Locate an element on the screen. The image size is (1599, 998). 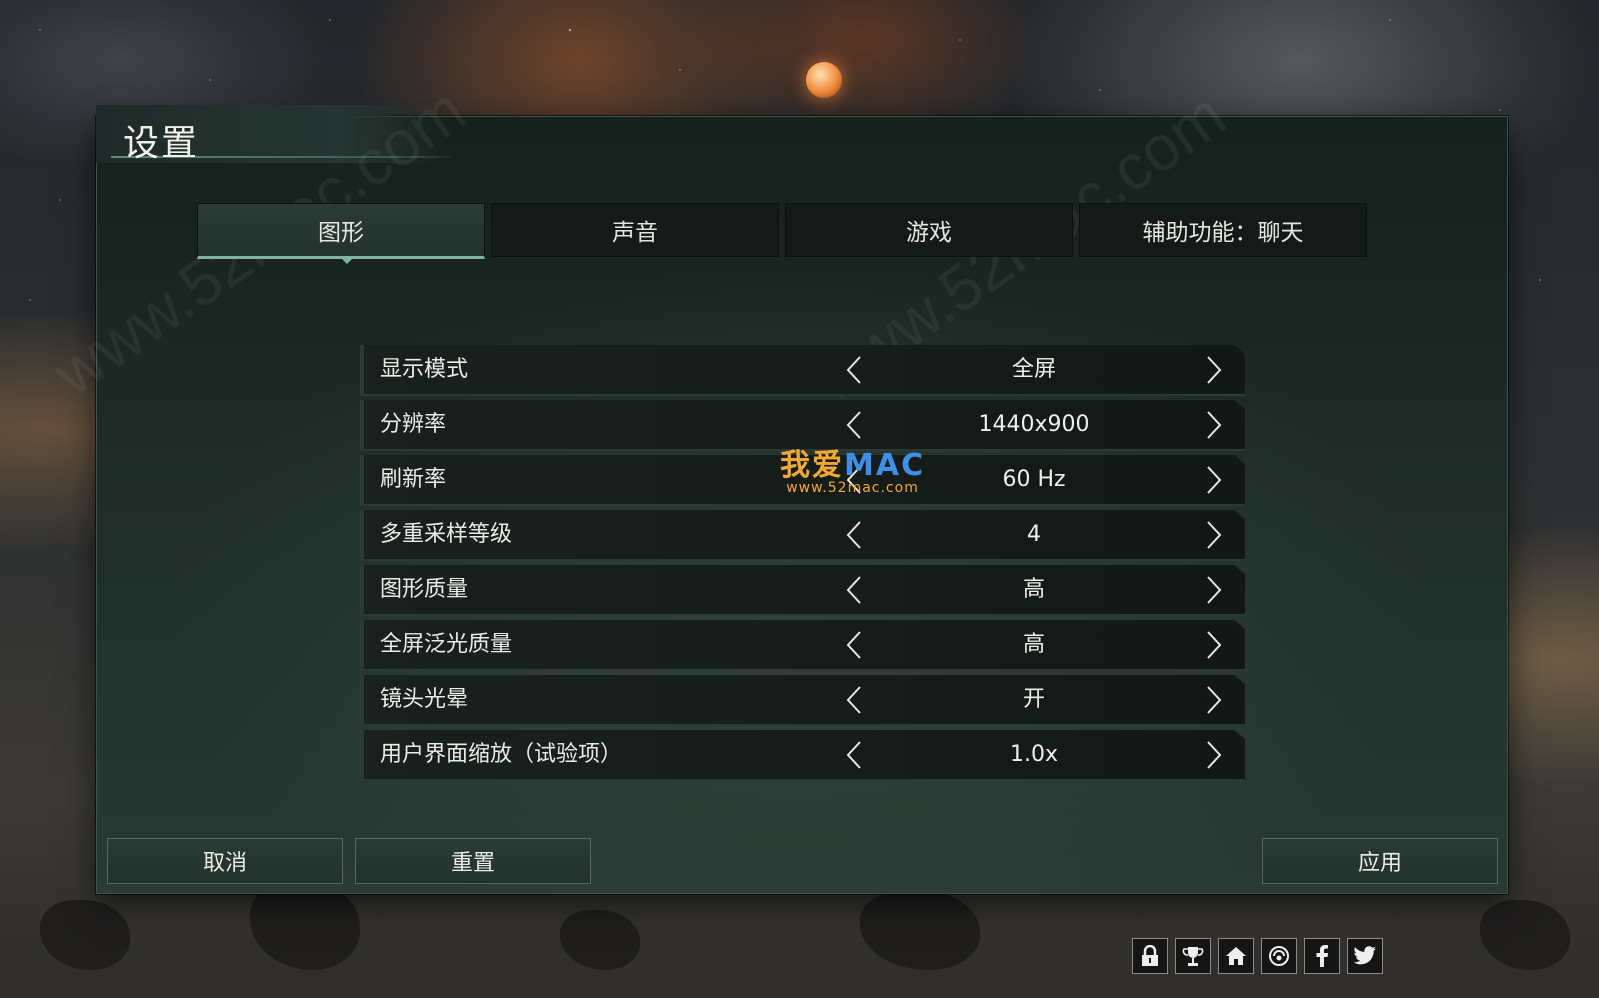
watermark-en: MAC is located at coordinates (885, 465).